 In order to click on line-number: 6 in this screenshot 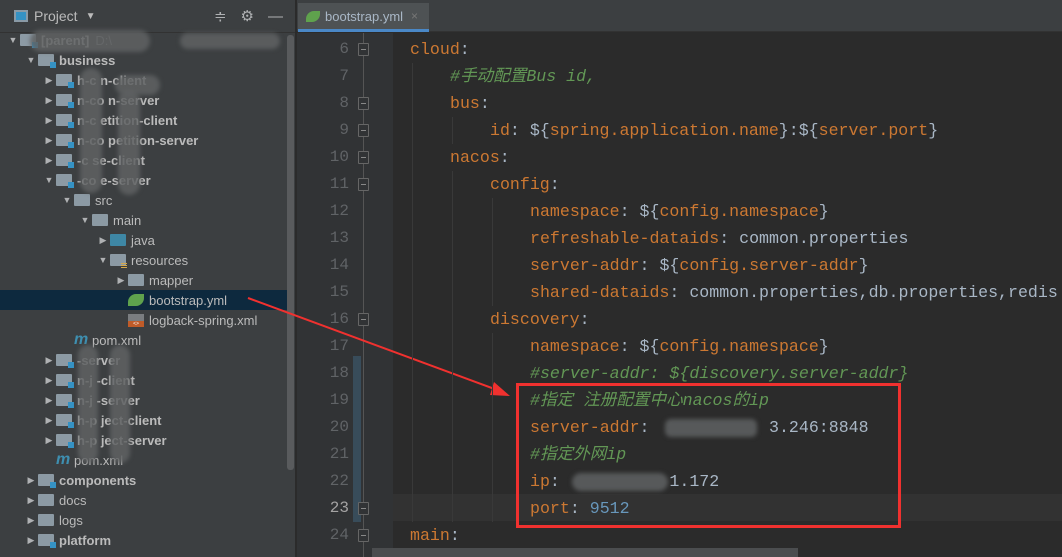, I will do `click(344, 49)`.